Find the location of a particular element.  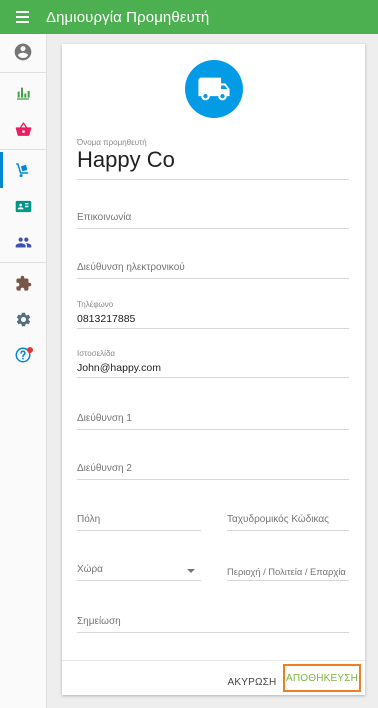

sidebar-item-users is located at coordinates (23, 242).